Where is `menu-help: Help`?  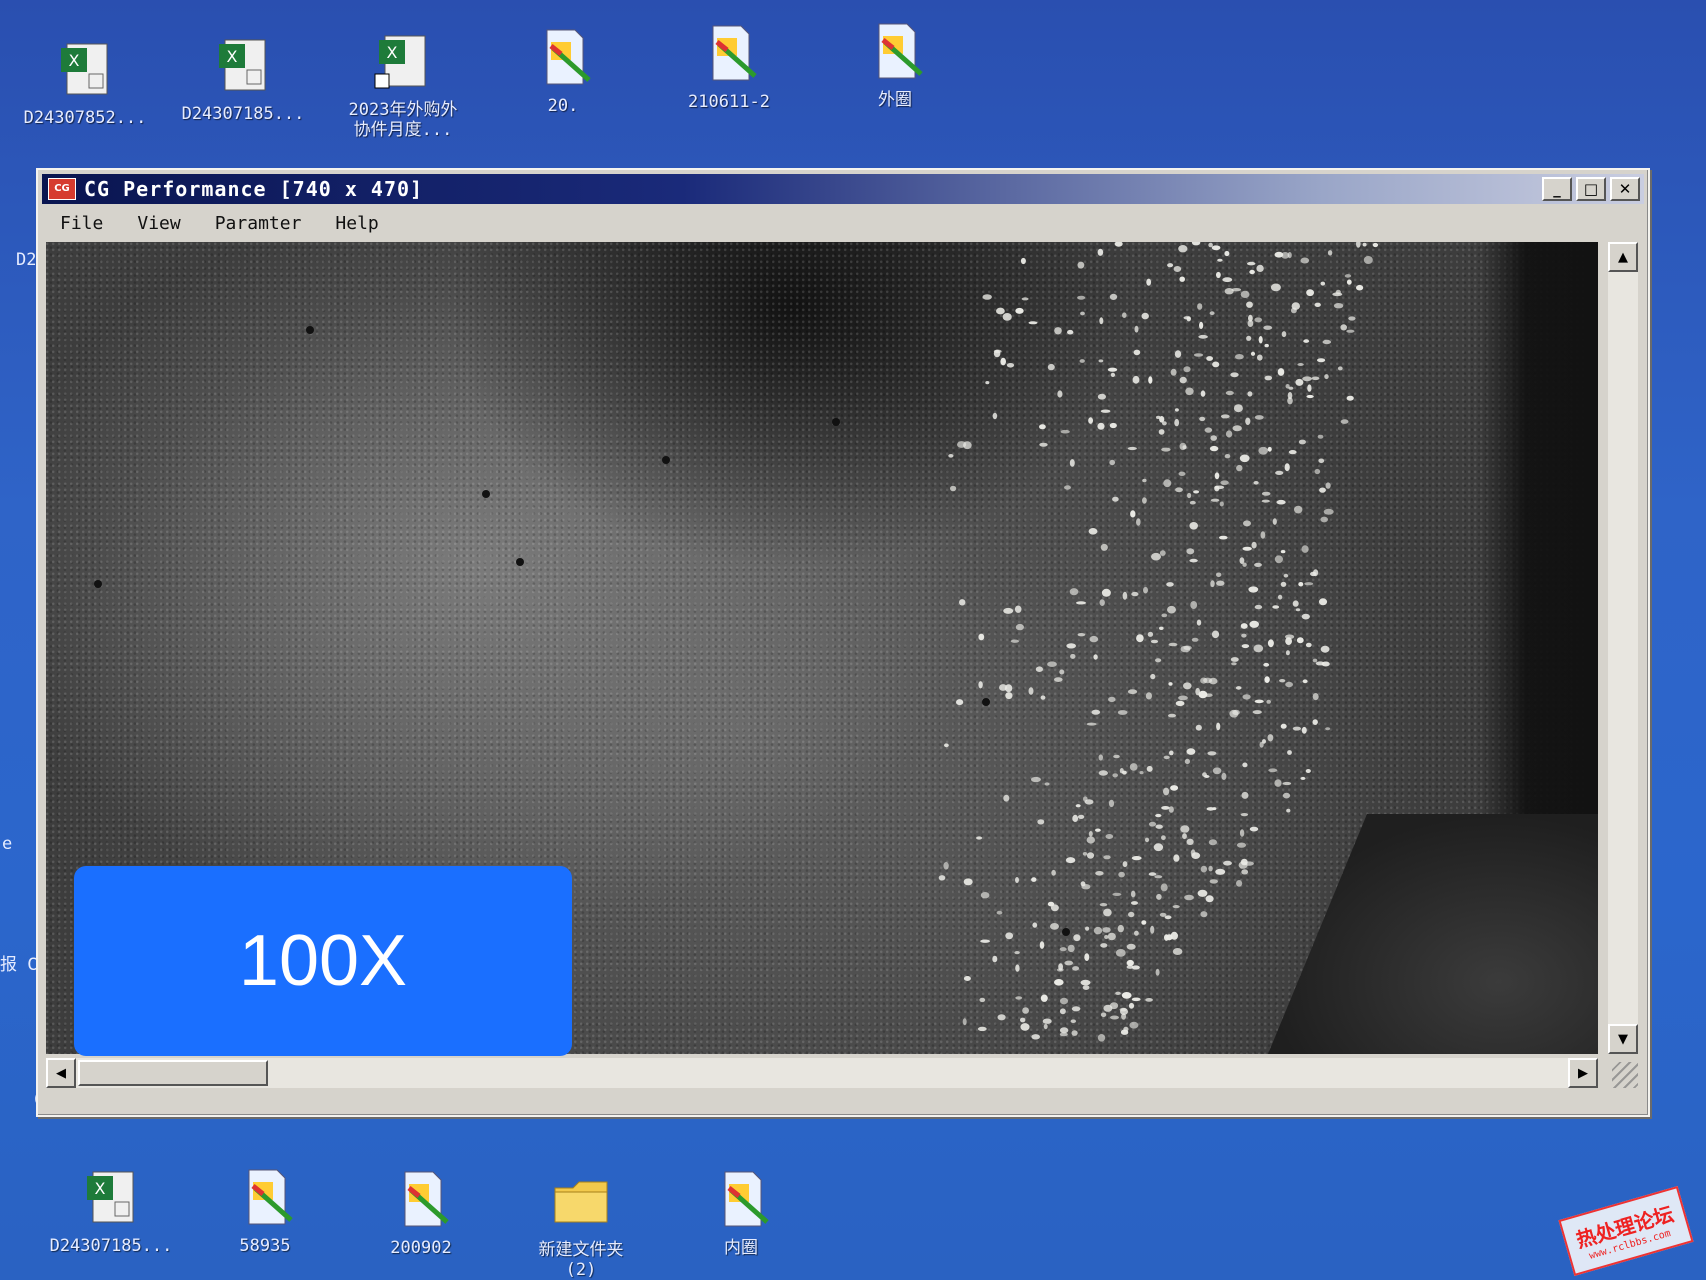
menu-help: Help is located at coordinates (356, 223).